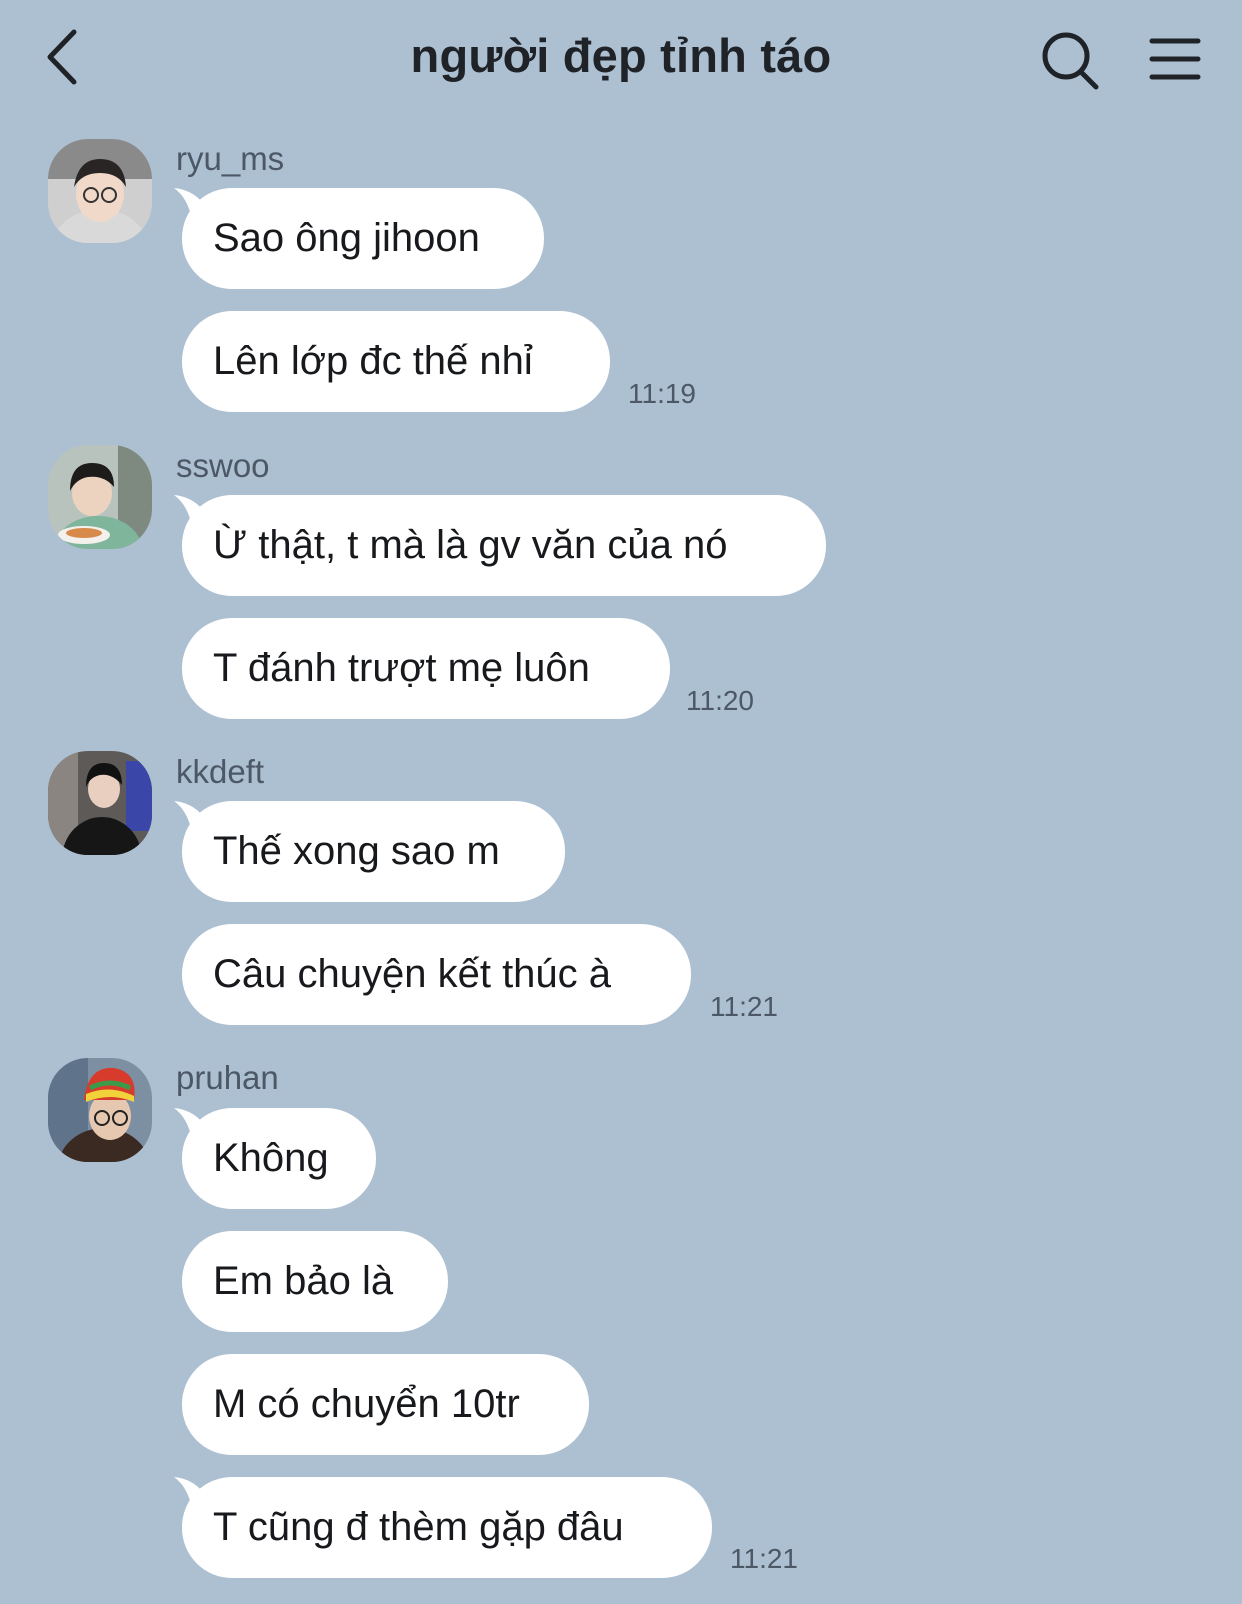  What do you see at coordinates (720, 700) in the screenshot?
I see `message-time: 11:20` at bounding box center [720, 700].